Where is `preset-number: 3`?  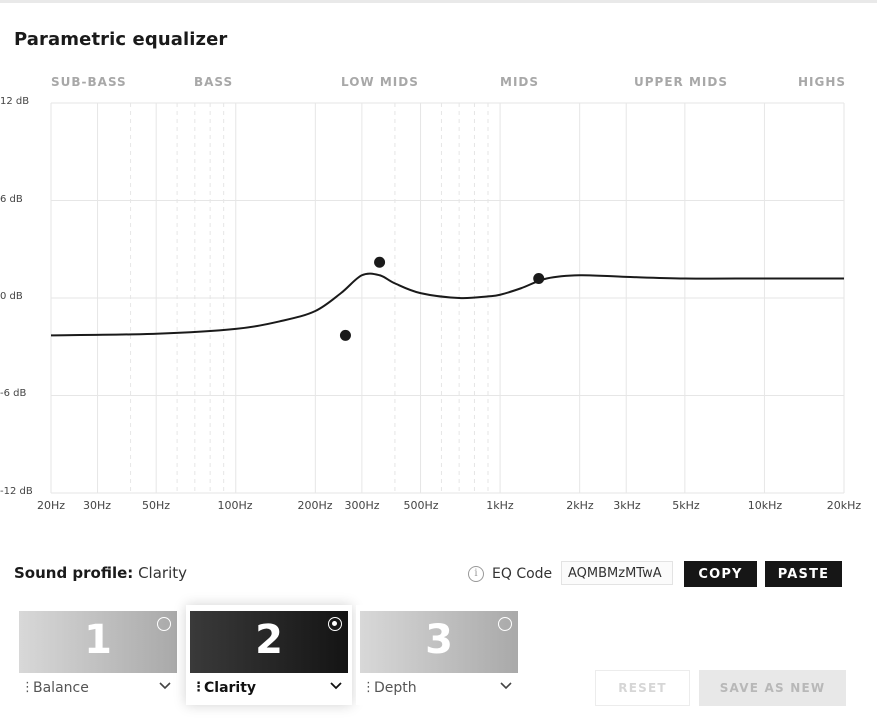
preset-number: 3 is located at coordinates (439, 640).